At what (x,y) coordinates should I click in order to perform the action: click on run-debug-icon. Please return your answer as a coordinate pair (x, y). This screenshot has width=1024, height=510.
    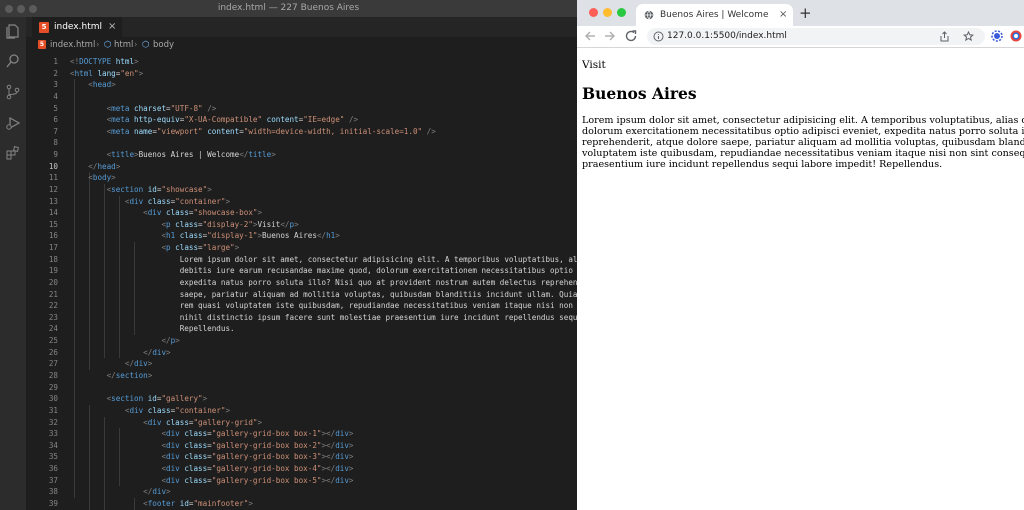
    Looking at the image, I should click on (13, 123).